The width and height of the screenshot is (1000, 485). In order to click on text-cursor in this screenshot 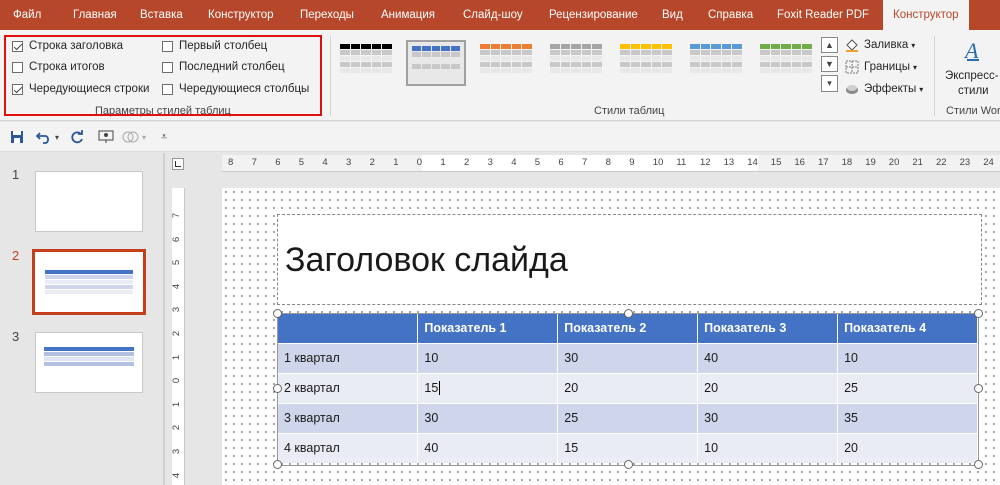, I will do `click(440, 388)`.